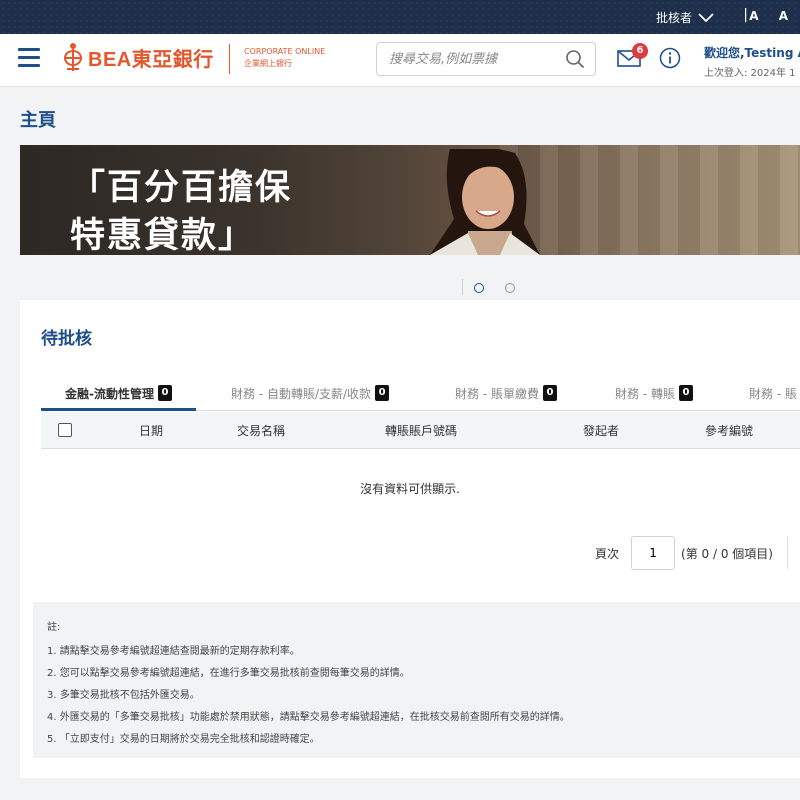 The width and height of the screenshot is (800, 800). I want to click on tab-label: 財務 - 賬, so click(773, 393).